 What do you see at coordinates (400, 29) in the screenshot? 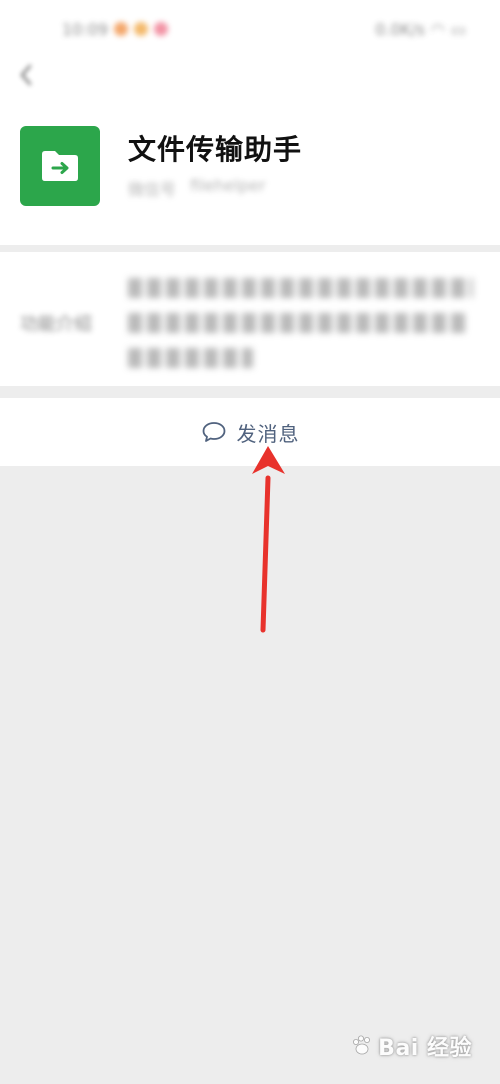
I see `network-speed: 0.0K/s` at bounding box center [400, 29].